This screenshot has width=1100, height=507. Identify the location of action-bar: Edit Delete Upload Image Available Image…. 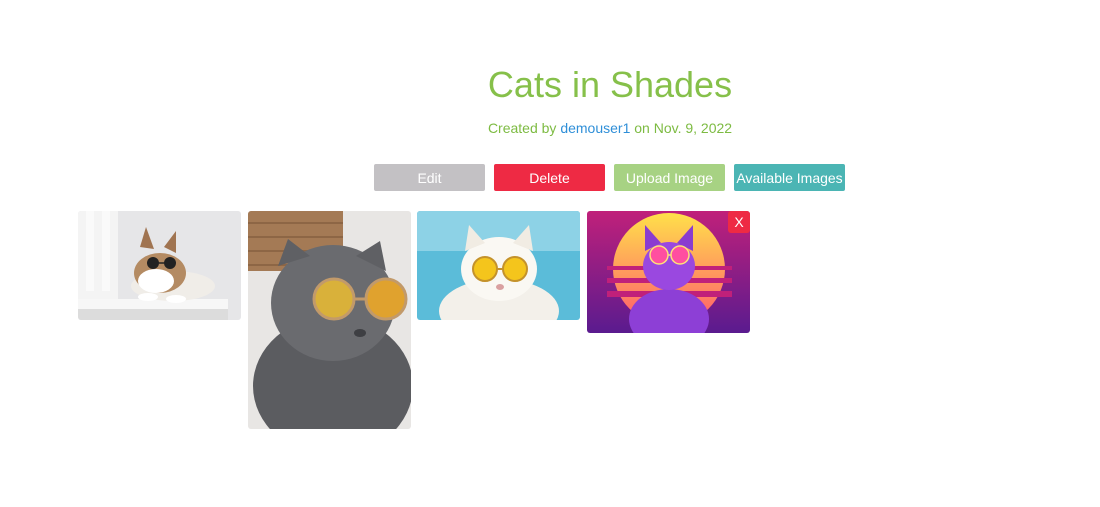
(609, 177).